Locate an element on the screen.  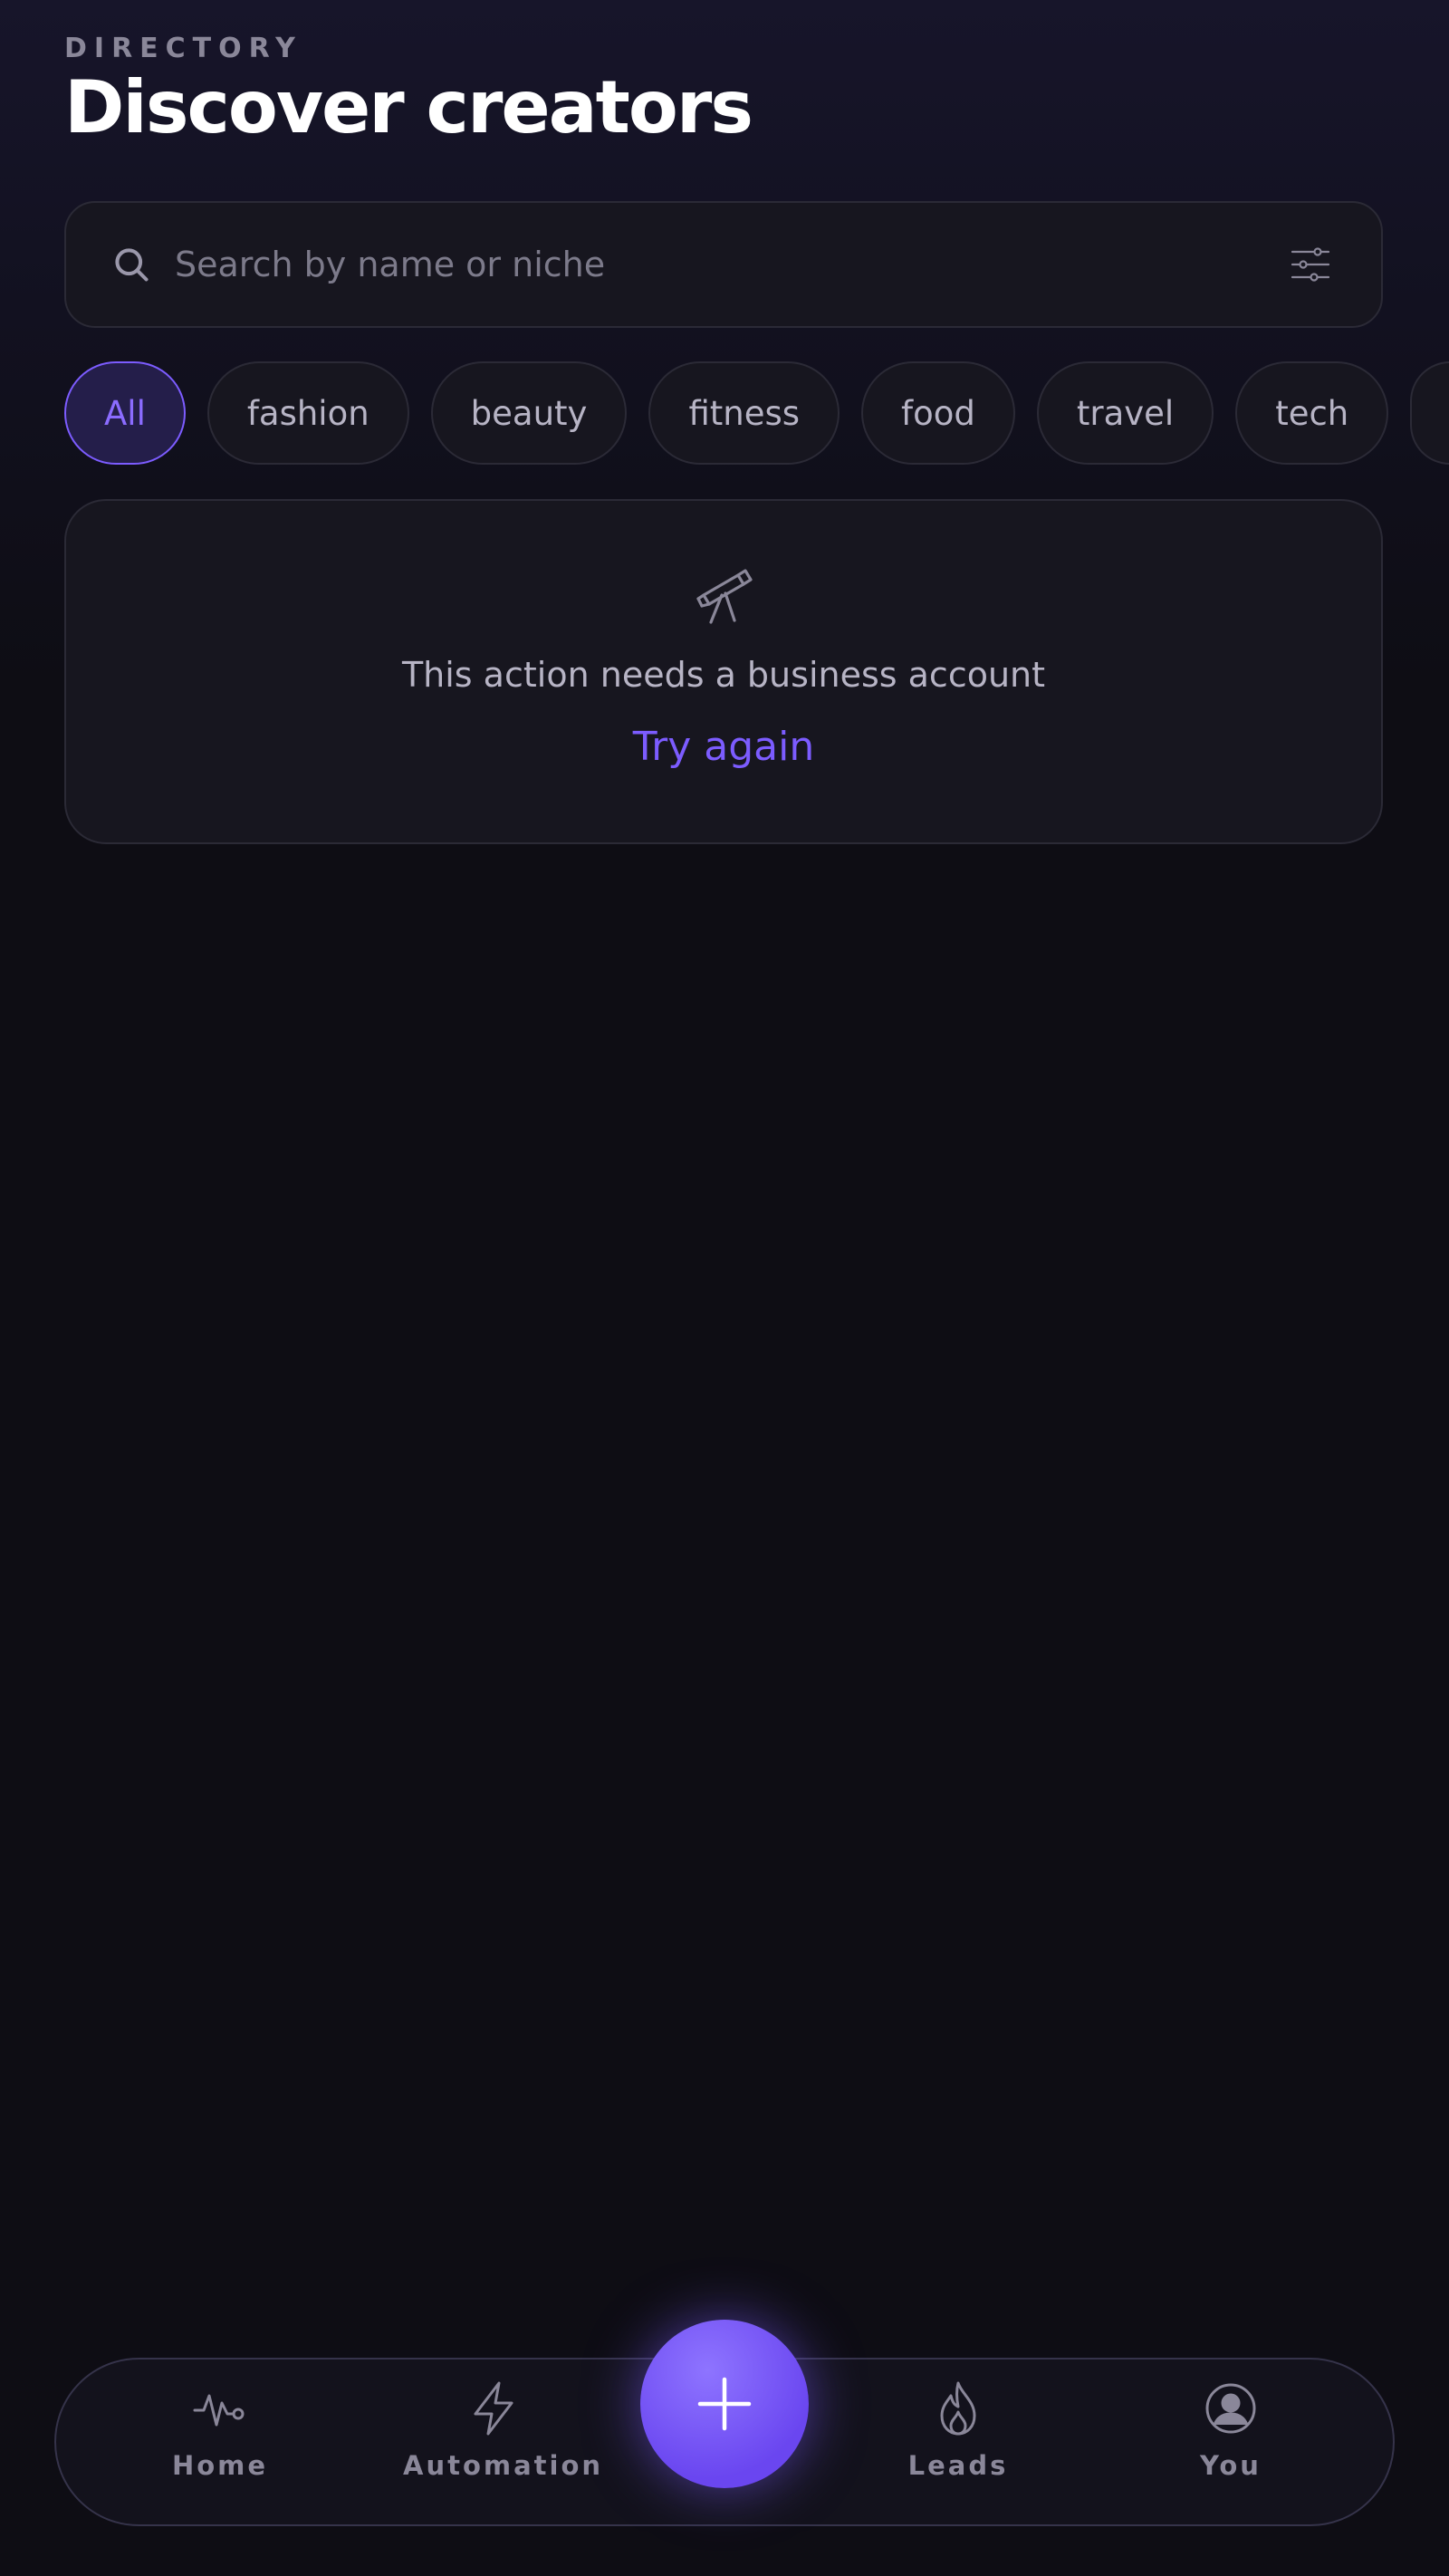
nav-label-home: Home is located at coordinates (220, 2465).